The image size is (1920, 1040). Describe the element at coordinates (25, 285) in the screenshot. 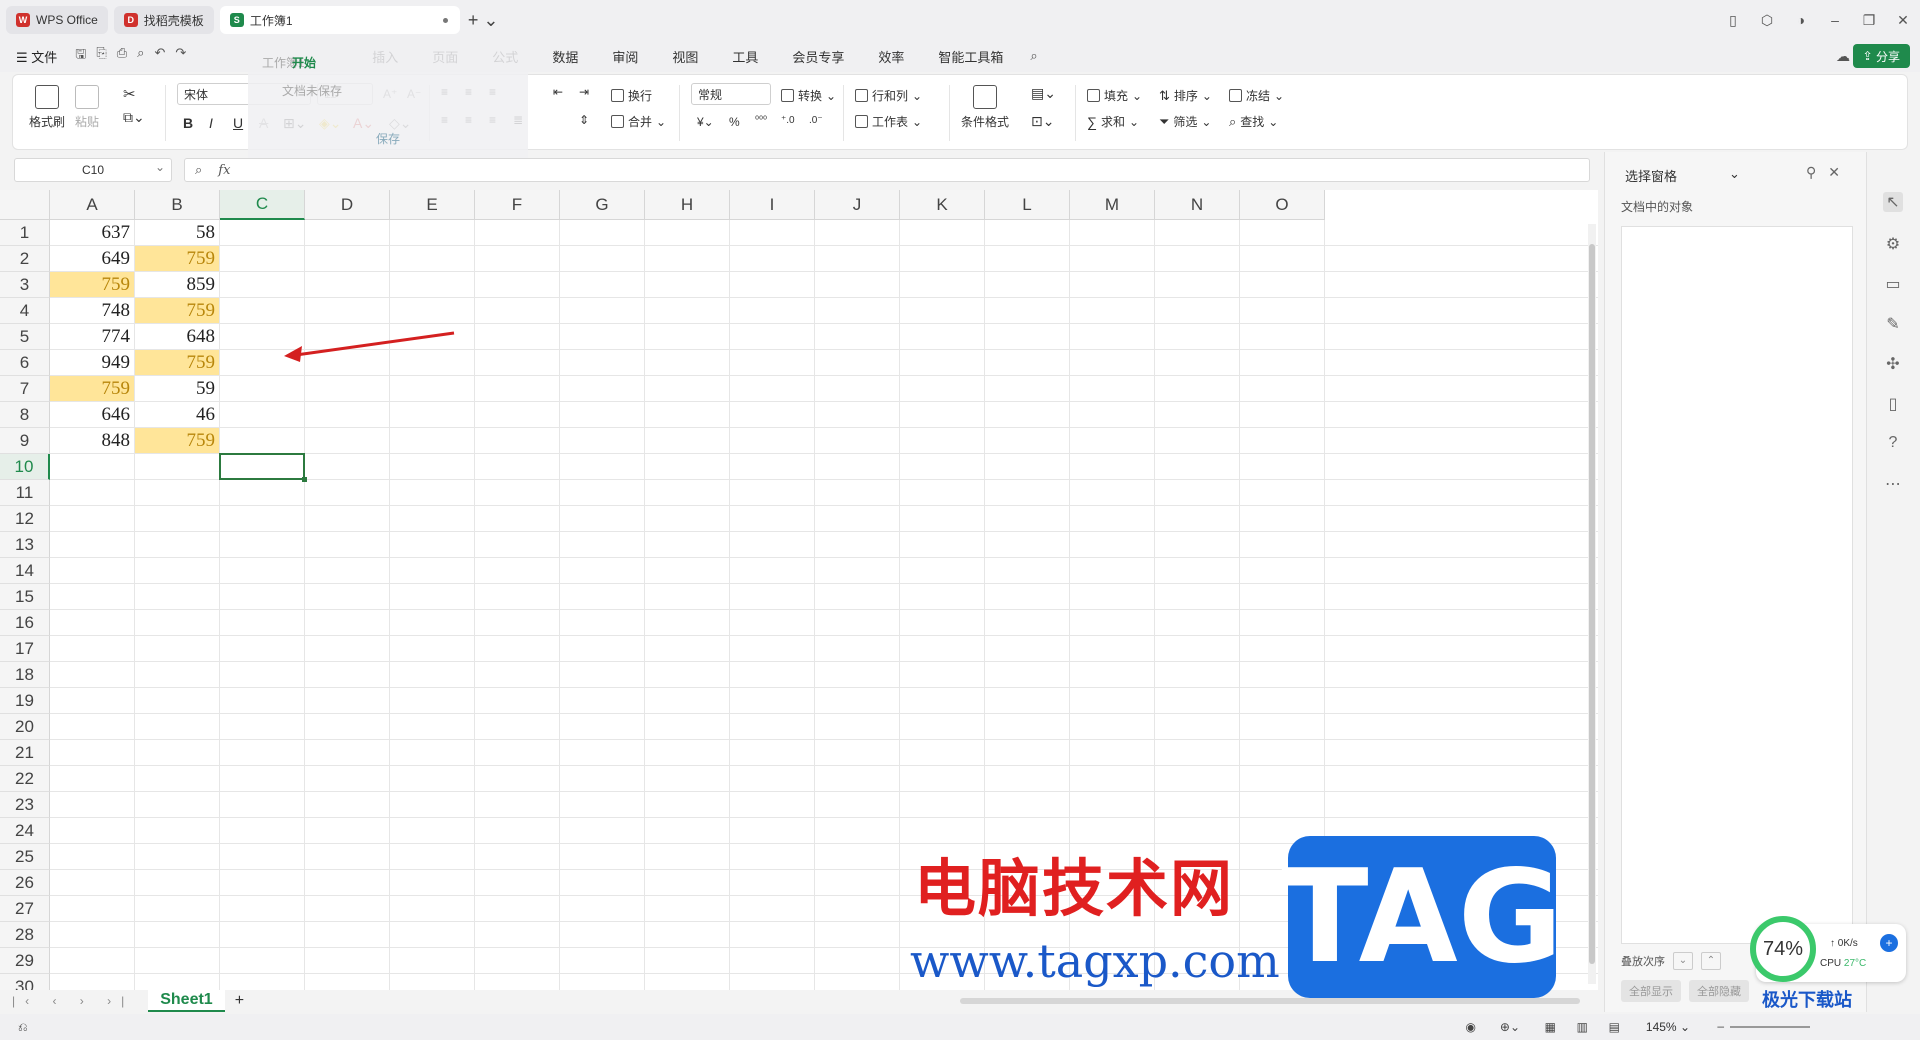

I see `row-header: 3` at that location.